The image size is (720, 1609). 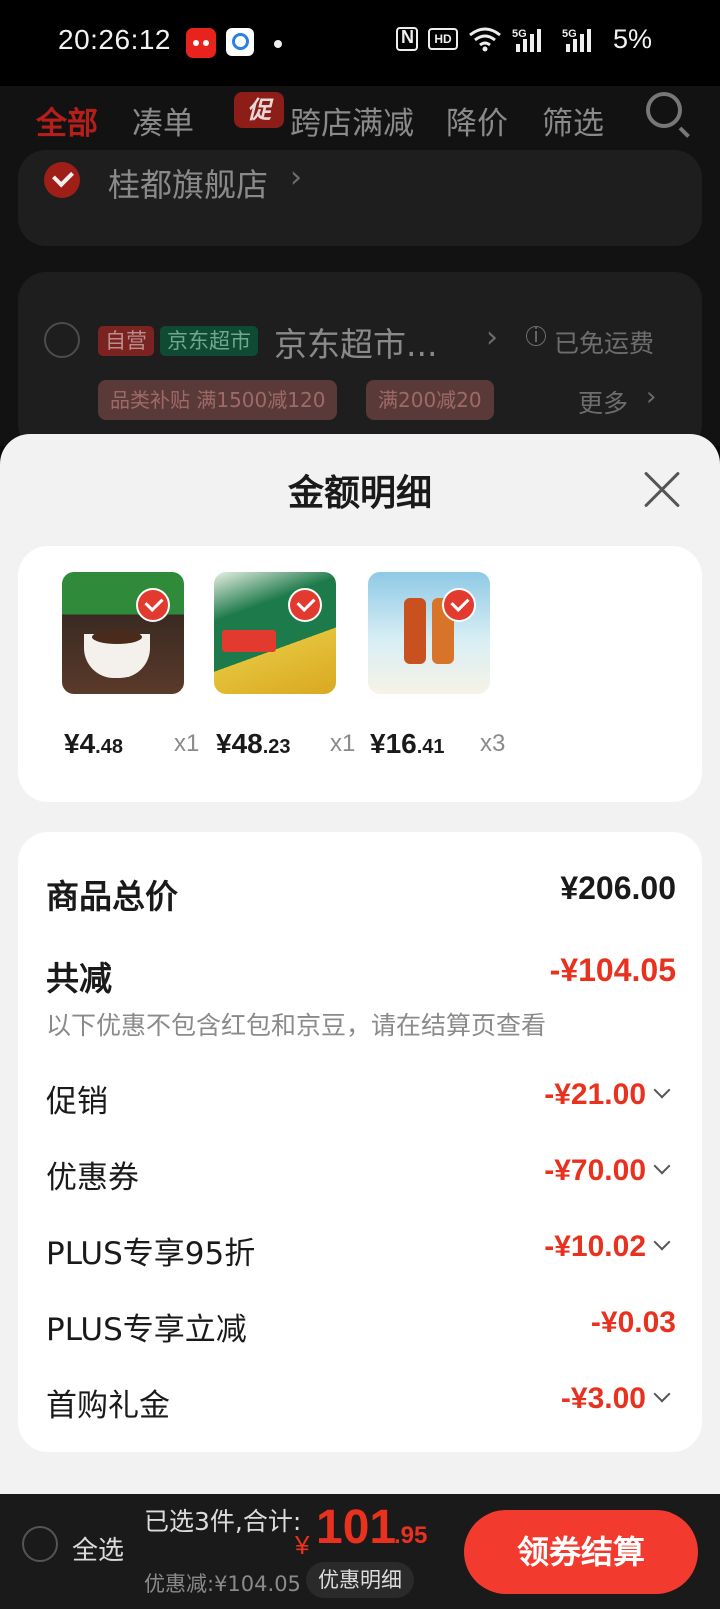 I want to click on status-time: 20:26:12, so click(x=114, y=39).